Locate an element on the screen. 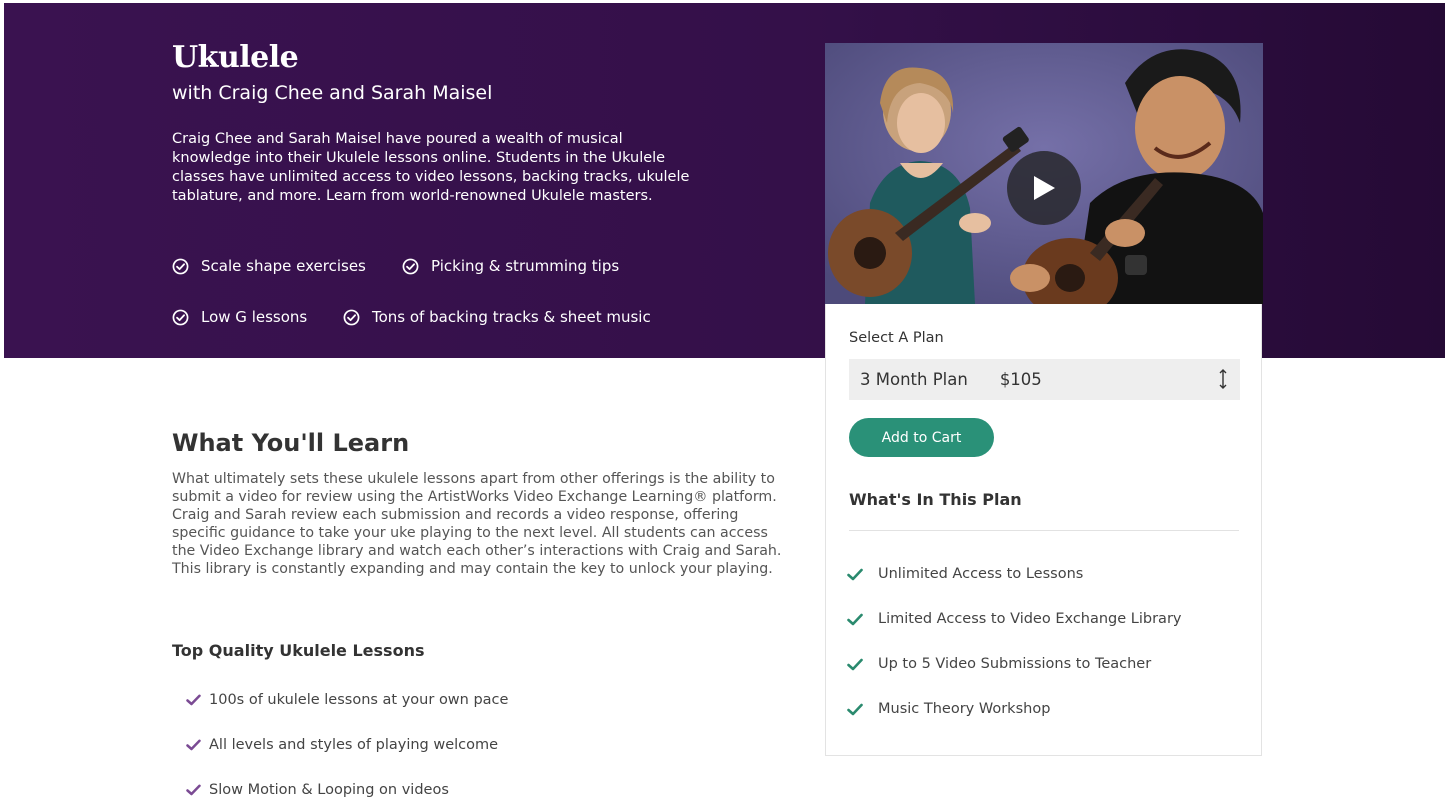 The image size is (1449, 812). plan-feature-item: Music Theory Workshop is located at coordinates (948, 709).